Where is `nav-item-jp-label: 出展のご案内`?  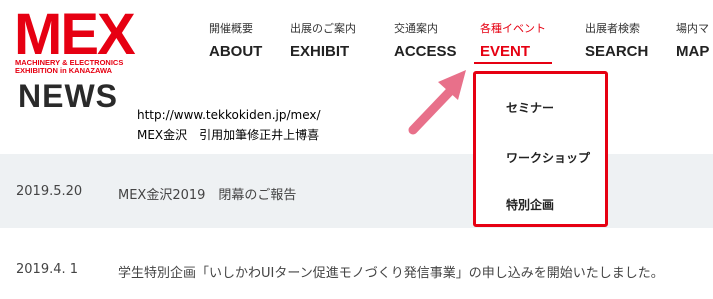 nav-item-jp-label: 出展のご案内 is located at coordinates (323, 28).